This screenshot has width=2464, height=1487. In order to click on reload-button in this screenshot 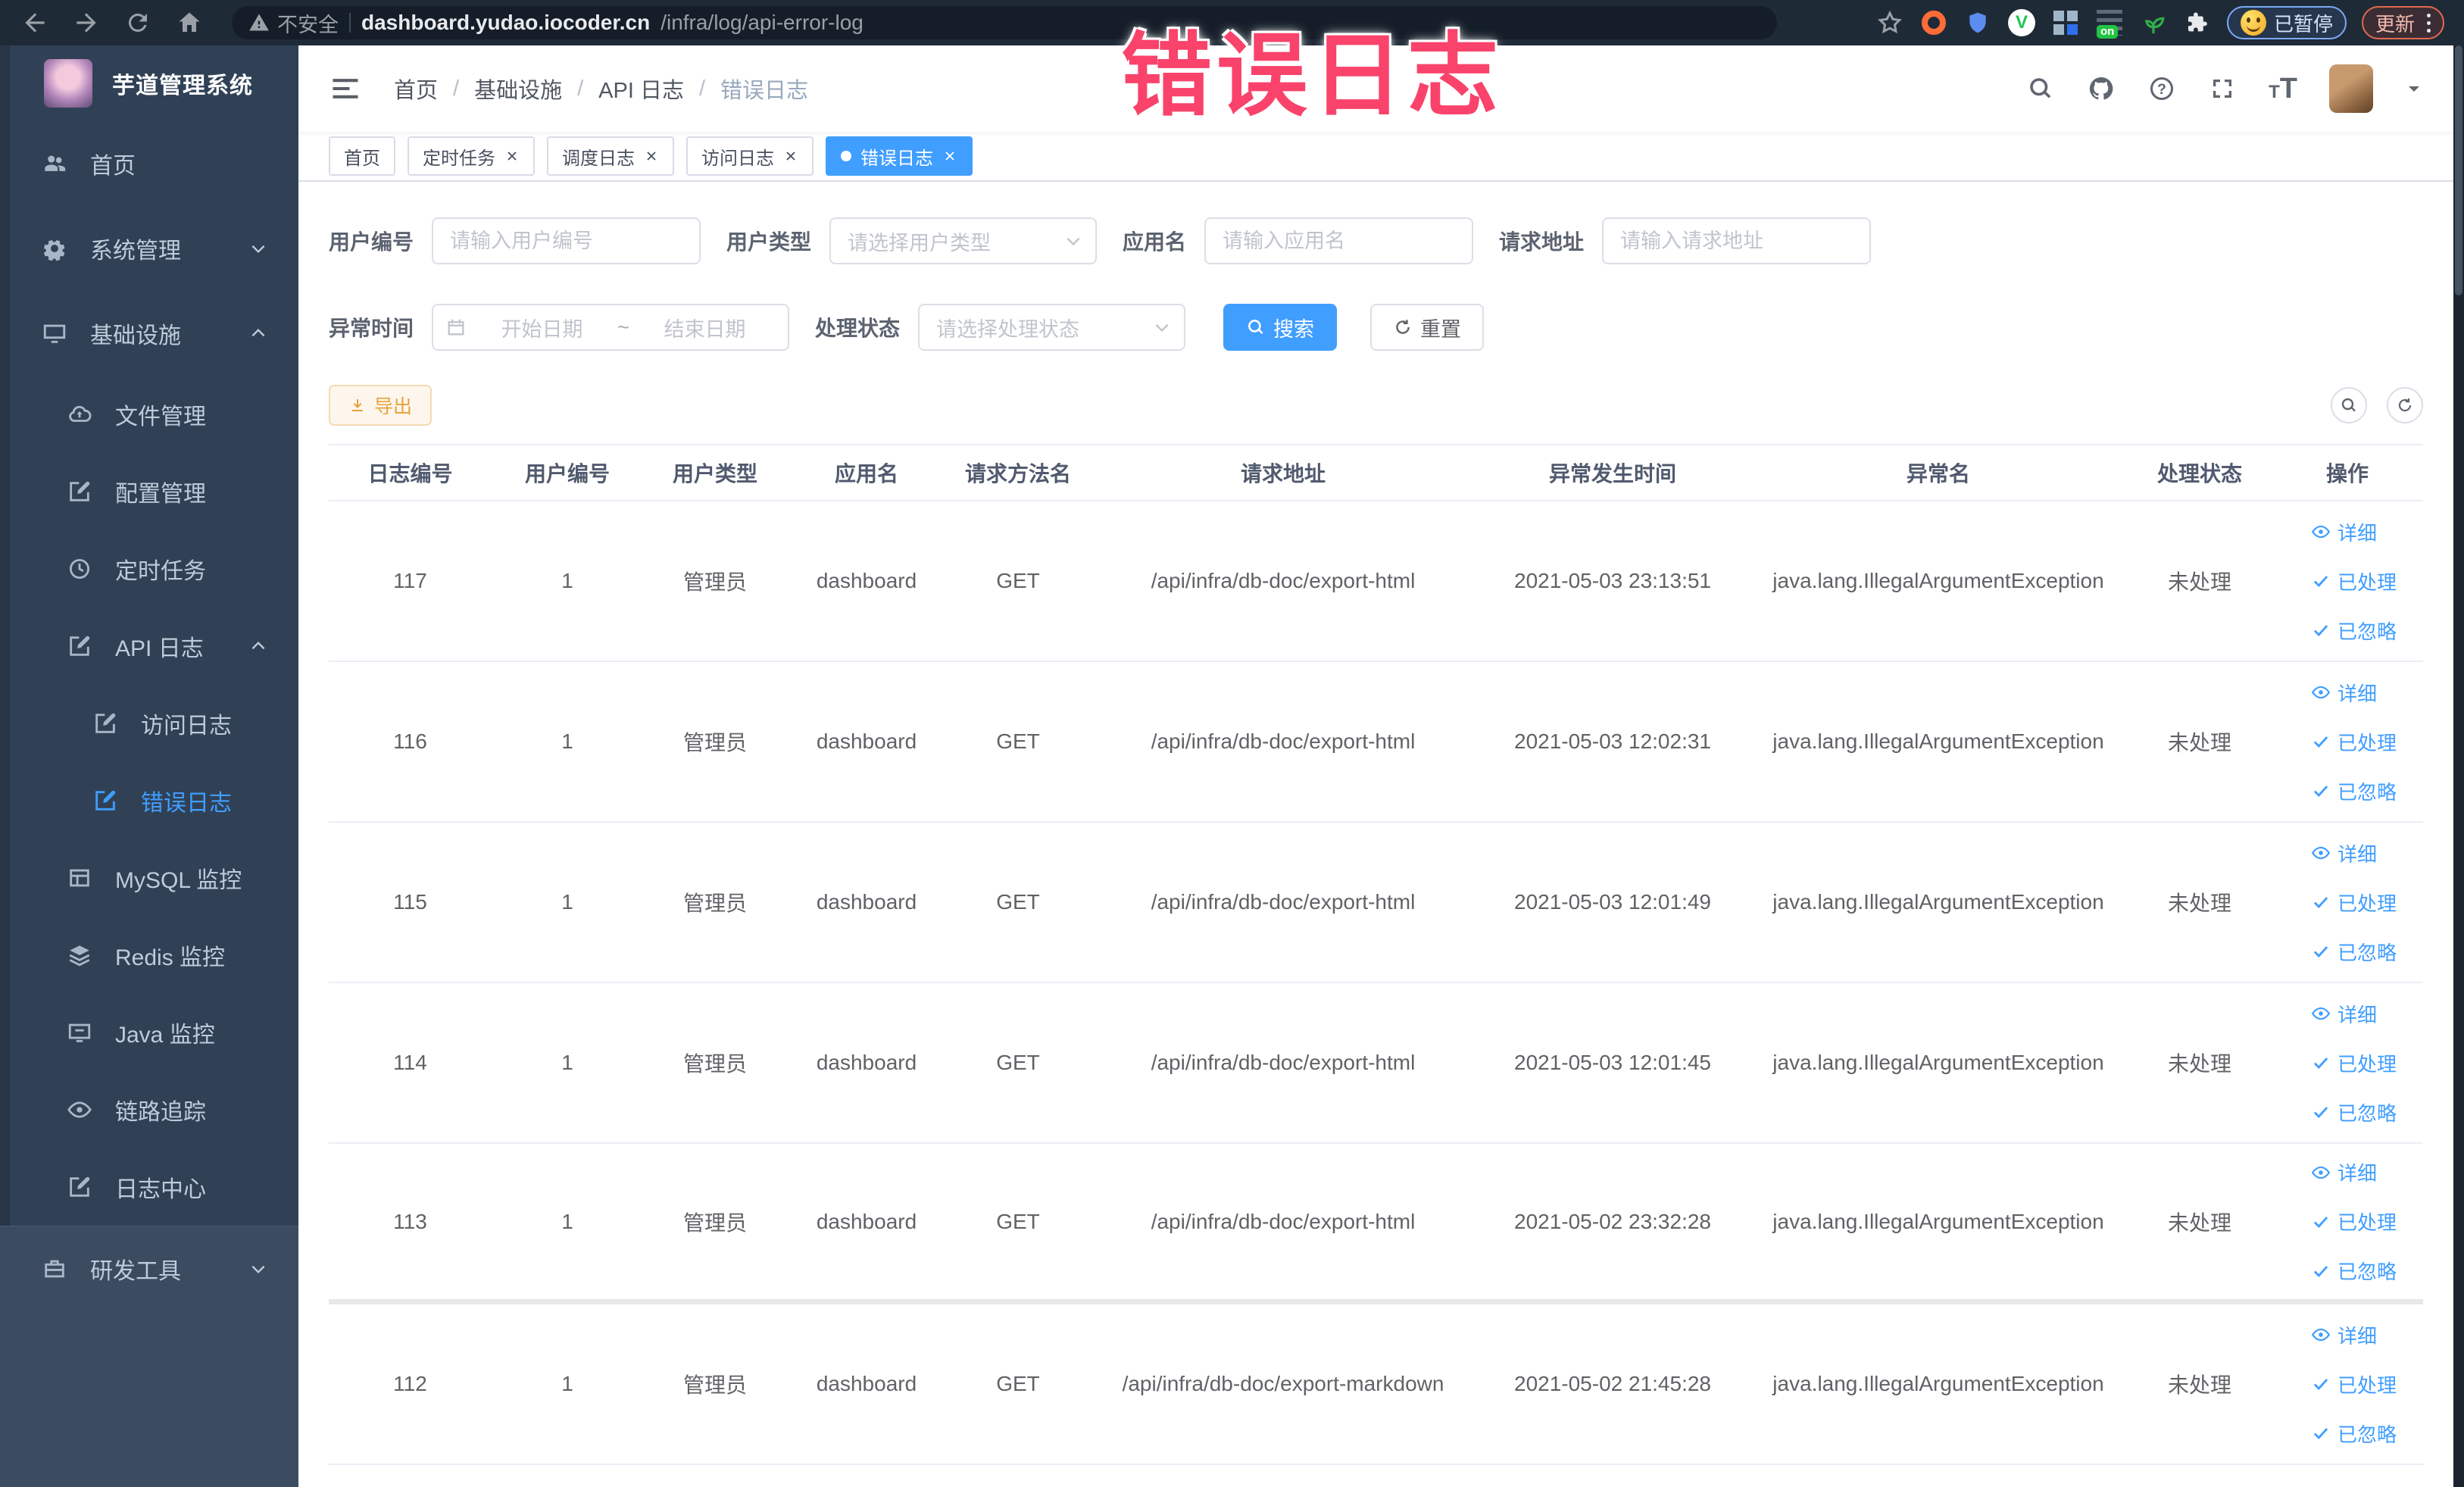, I will do `click(138, 23)`.